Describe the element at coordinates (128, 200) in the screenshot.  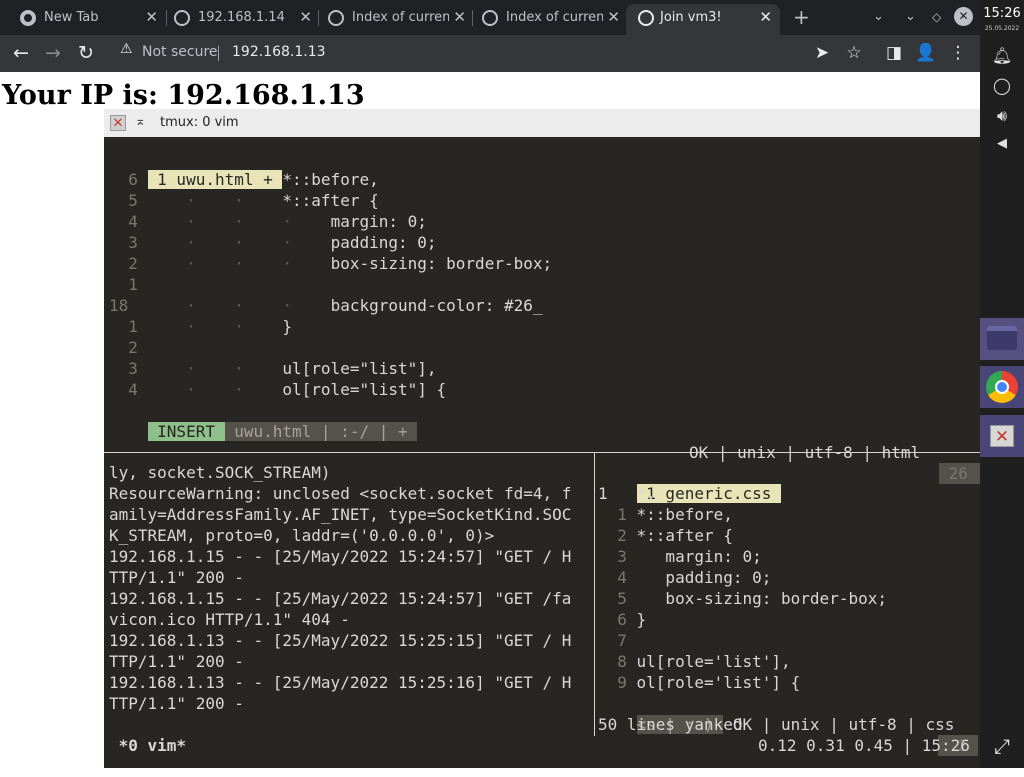
I see `line-number: 5` at that location.